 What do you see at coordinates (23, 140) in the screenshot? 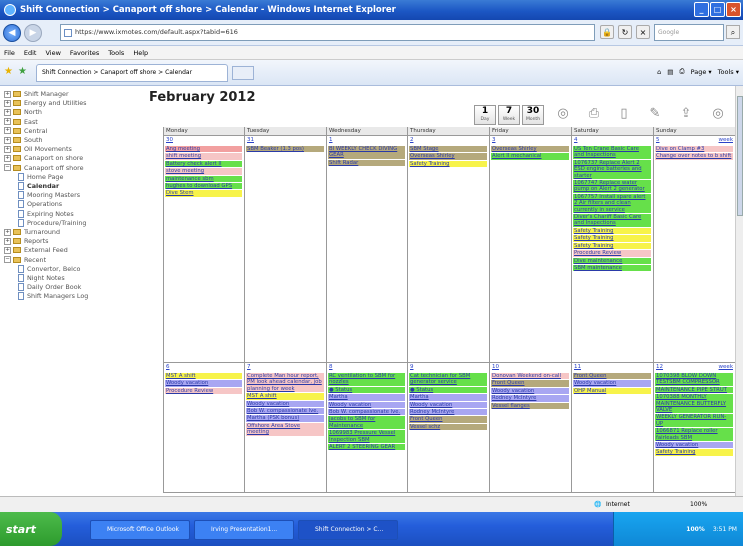
I see `sidebar-item-south: + South` at bounding box center [23, 140].